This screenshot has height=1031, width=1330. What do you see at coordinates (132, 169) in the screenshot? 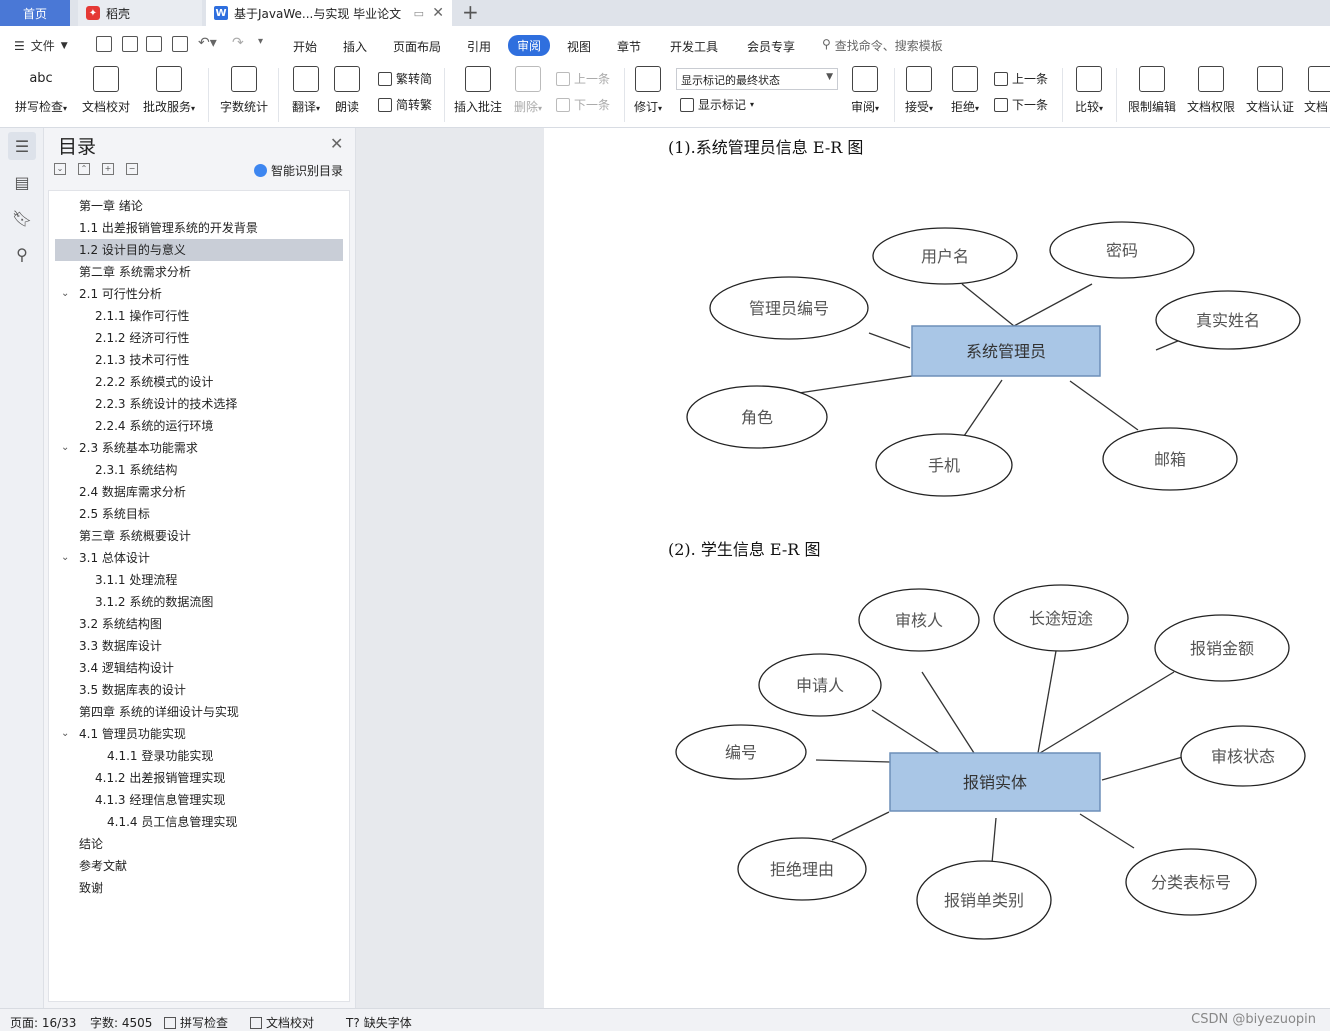
I see `remove-level-icon: −` at bounding box center [132, 169].